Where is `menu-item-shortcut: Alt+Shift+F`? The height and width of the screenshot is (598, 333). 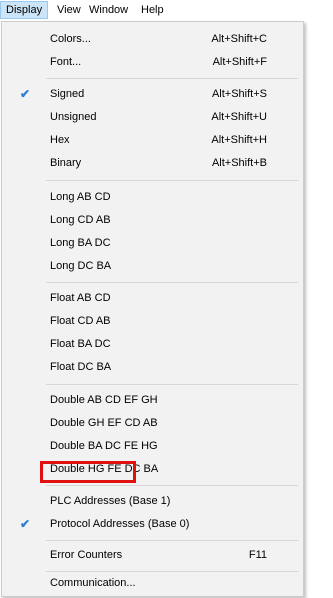 menu-item-shortcut: Alt+Shift+F is located at coordinates (239, 62).